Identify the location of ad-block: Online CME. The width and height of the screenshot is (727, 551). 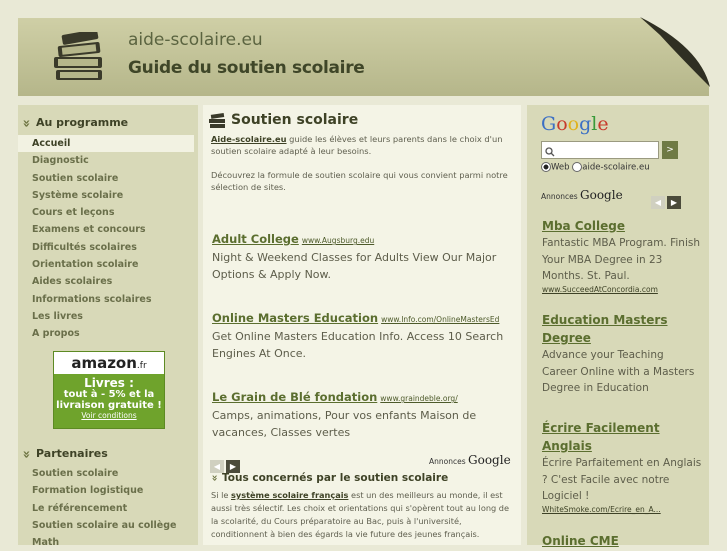
(622, 541).